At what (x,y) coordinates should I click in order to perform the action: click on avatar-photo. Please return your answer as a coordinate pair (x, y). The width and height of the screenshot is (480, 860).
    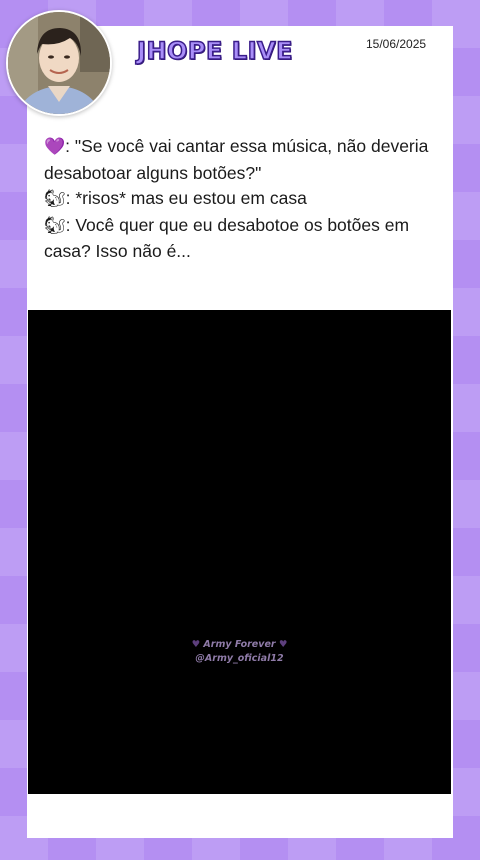
    Looking at the image, I should click on (59, 63).